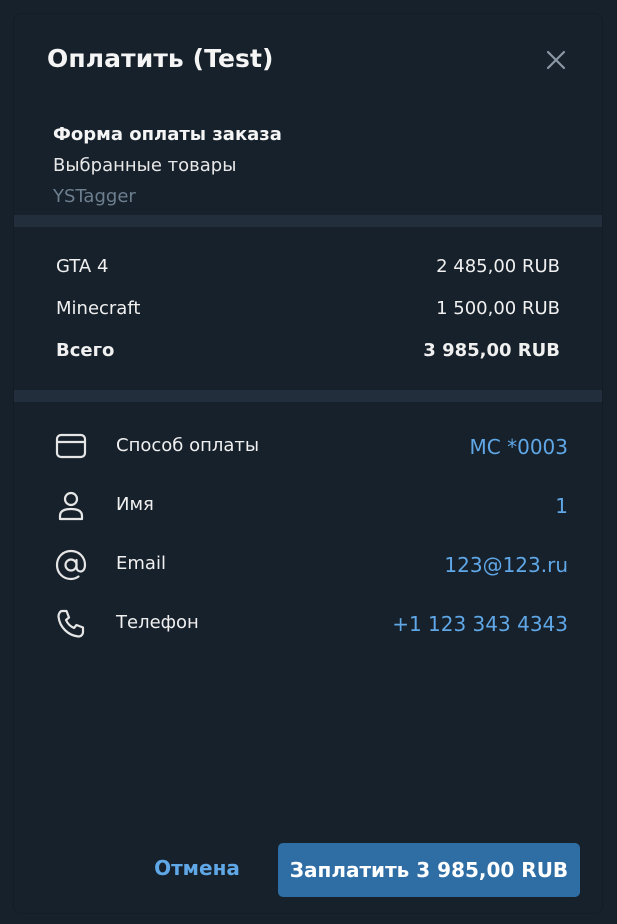 Image resolution: width=617 pixels, height=924 pixels. What do you see at coordinates (145, 165) in the screenshot?
I see `invoice-description: Выбранные товары` at bounding box center [145, 165].